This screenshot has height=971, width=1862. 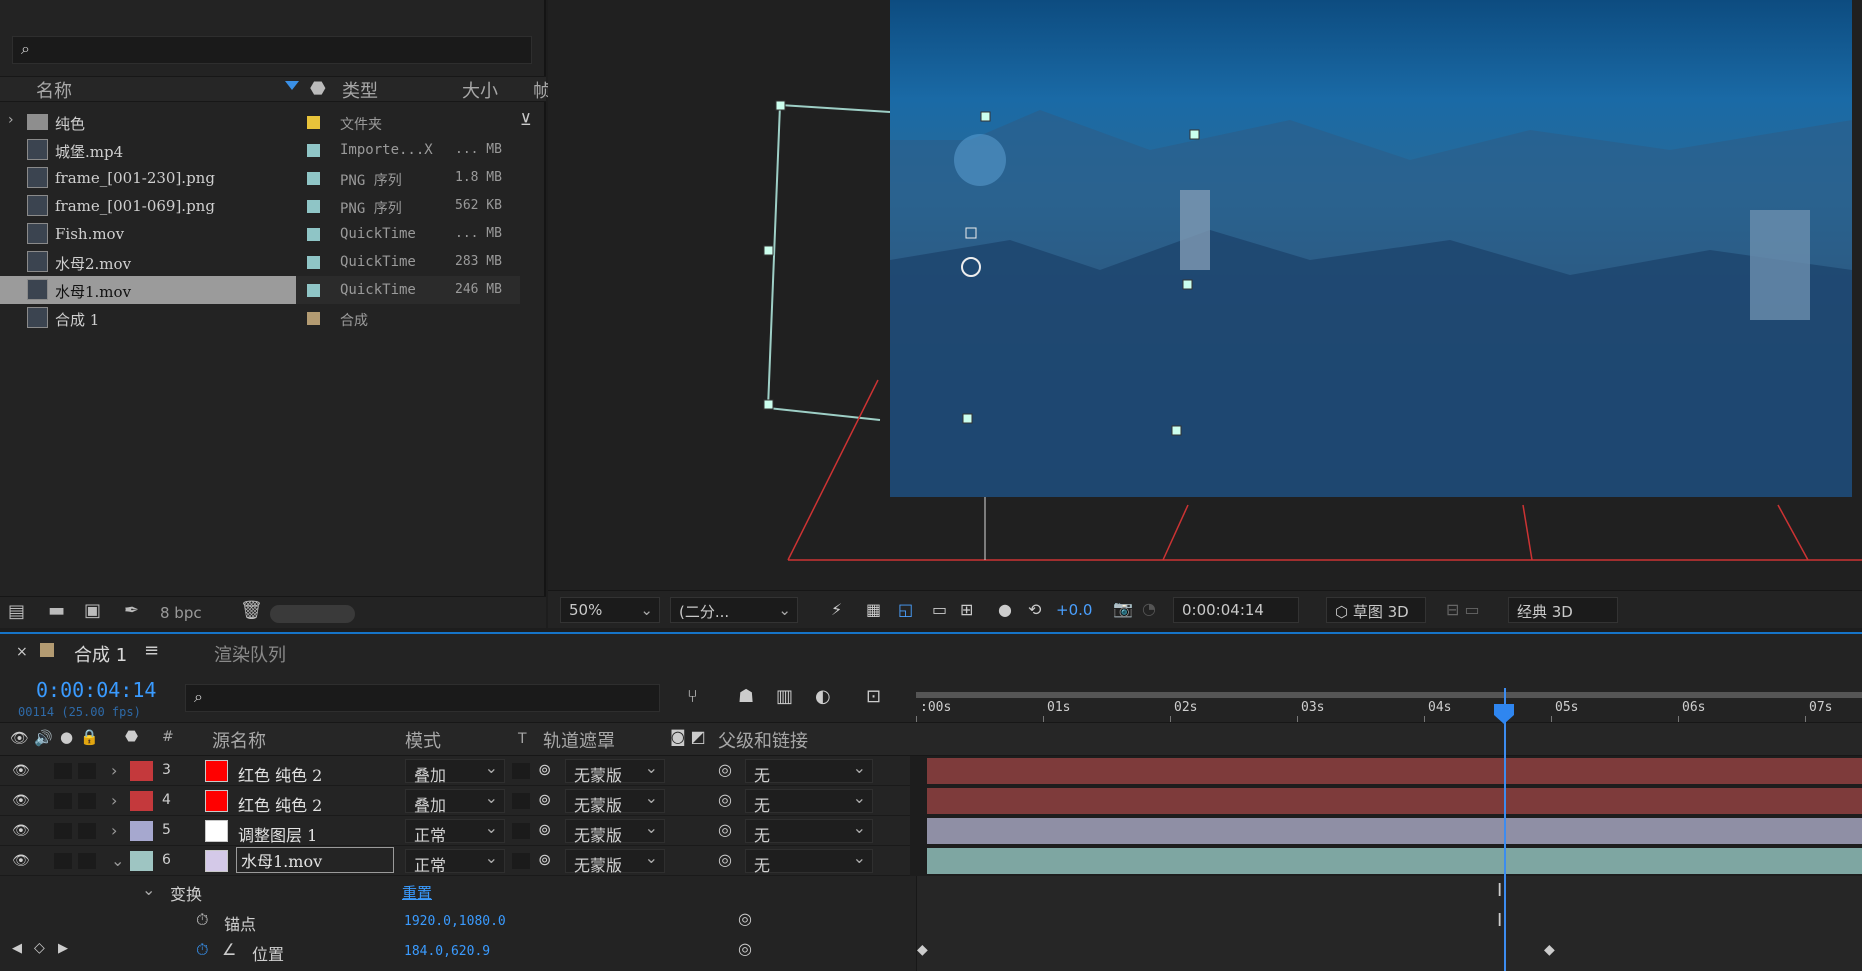 I want to click on frame-blending-icon: ▥, so click(x=784, y=696).